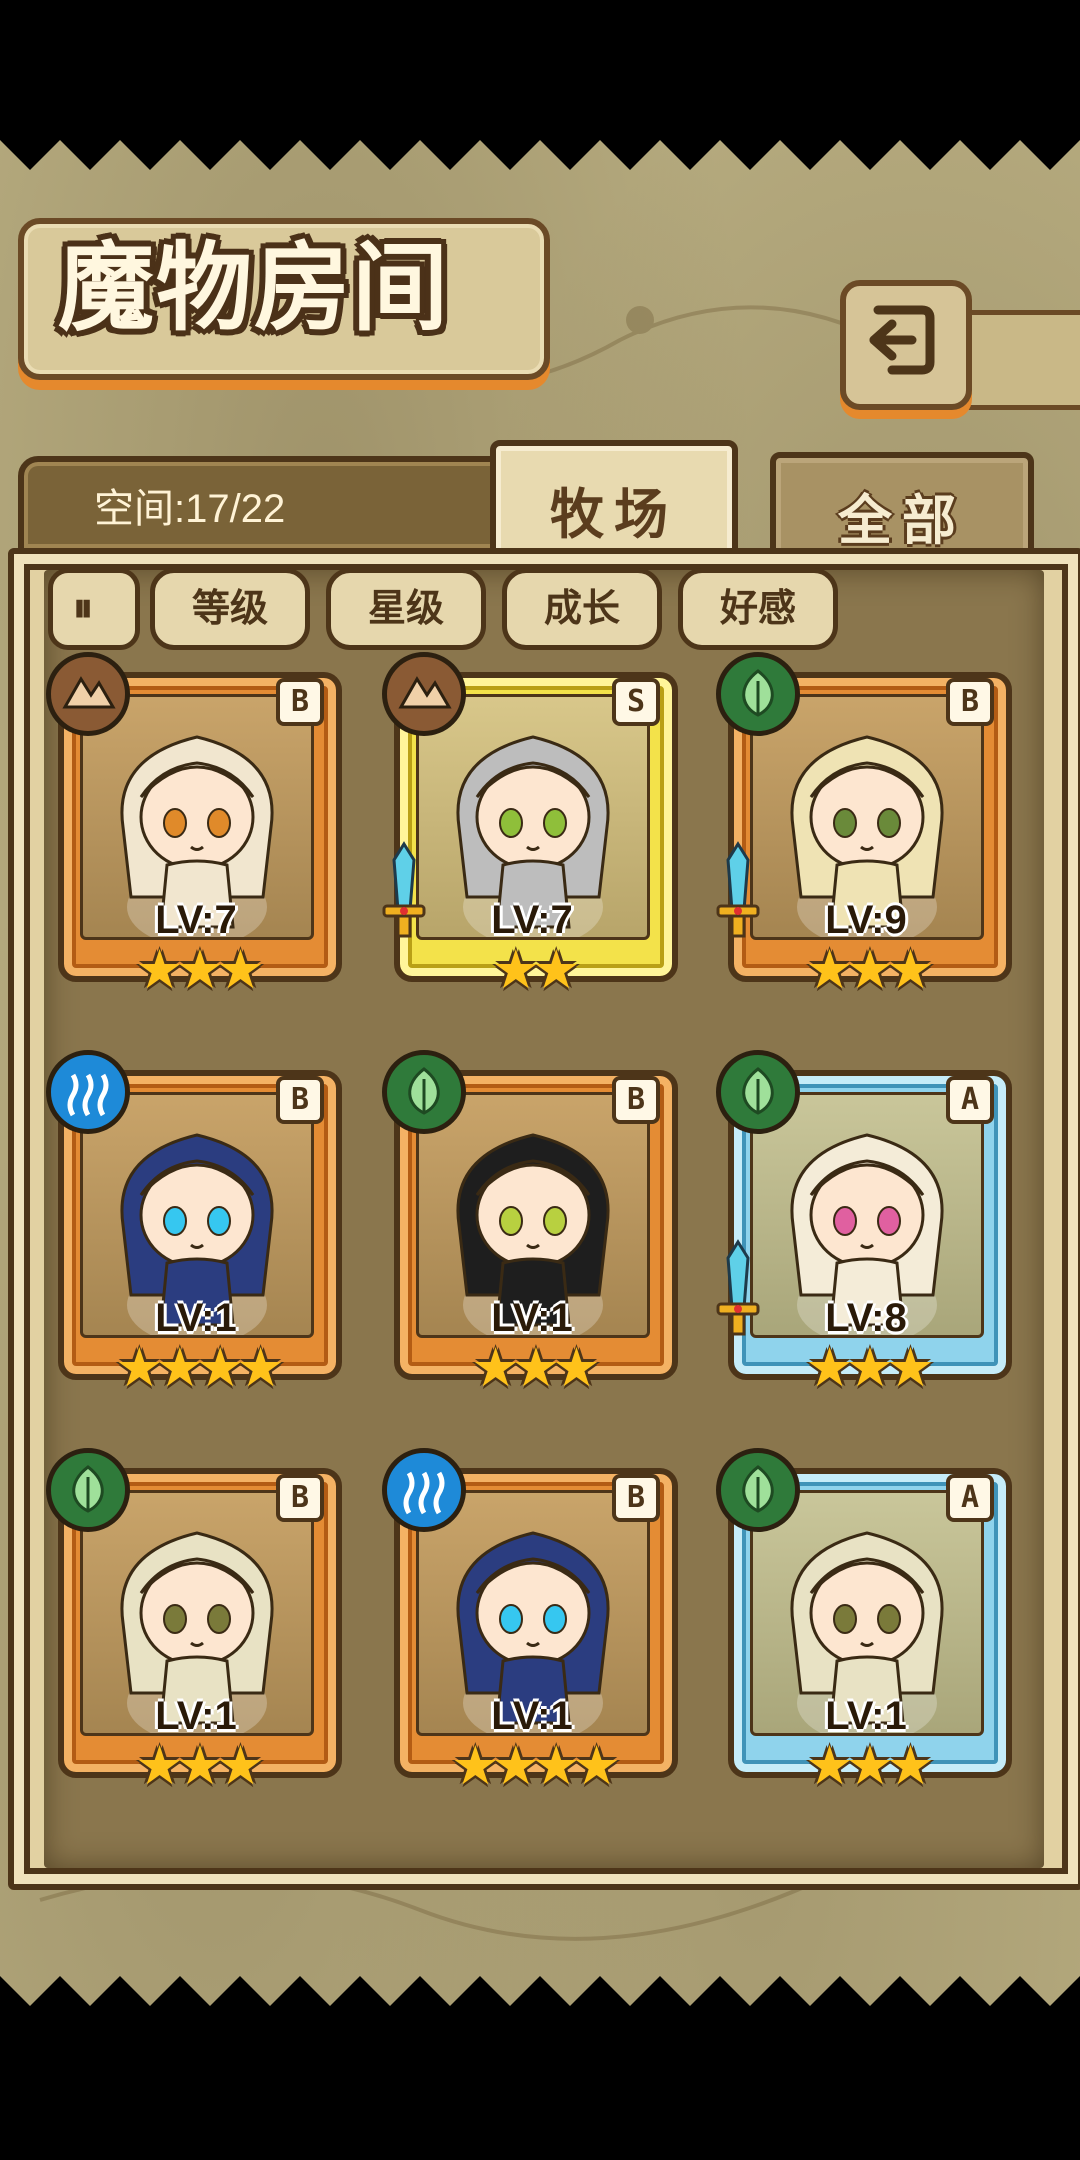 The height and width of the screenshot is (2160, 1080). Describe the element at coordinates (230, 609) in the screenshot. I see `sort-level-button: 等级` at that location.